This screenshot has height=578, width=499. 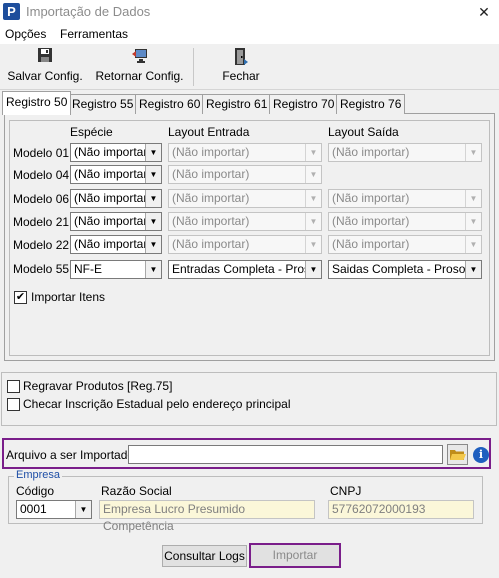 I want to click on row-label-modelo-22: Modelo 22, so click(x=41, y=245).